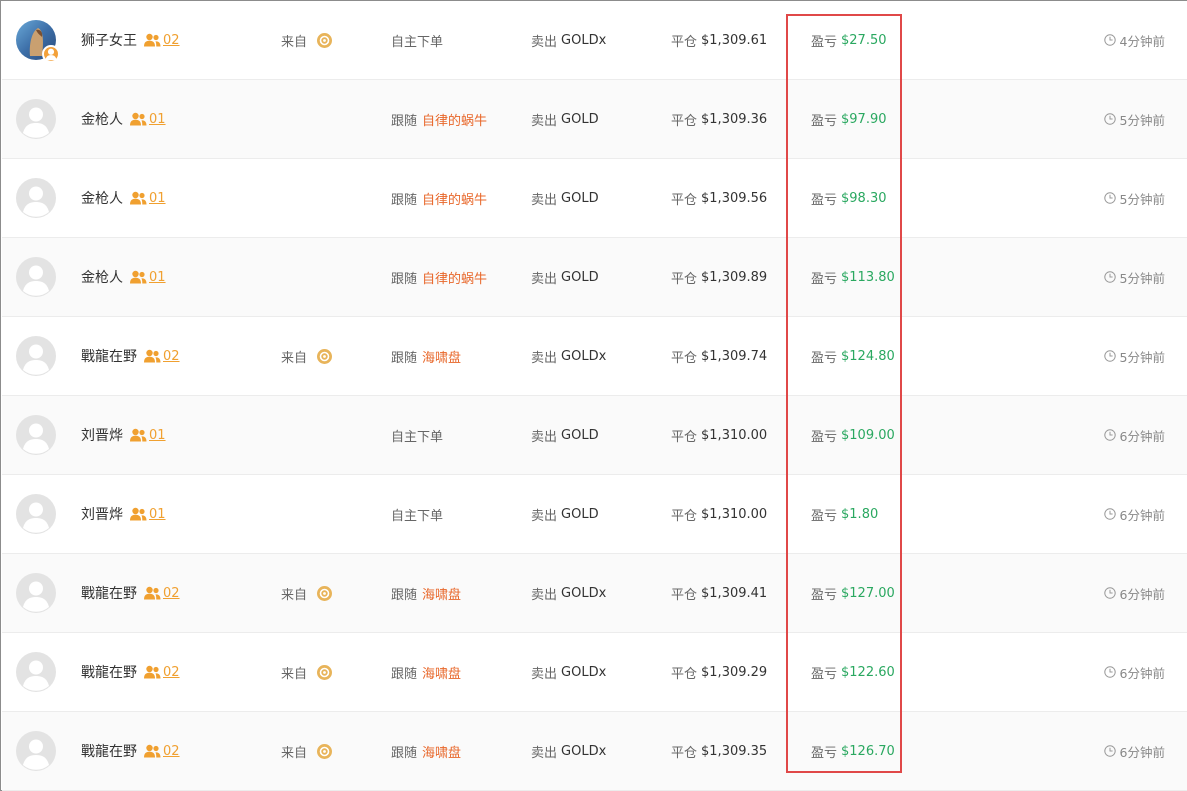  I want to click on pnl-amount: $127.00, so click(868, 593).